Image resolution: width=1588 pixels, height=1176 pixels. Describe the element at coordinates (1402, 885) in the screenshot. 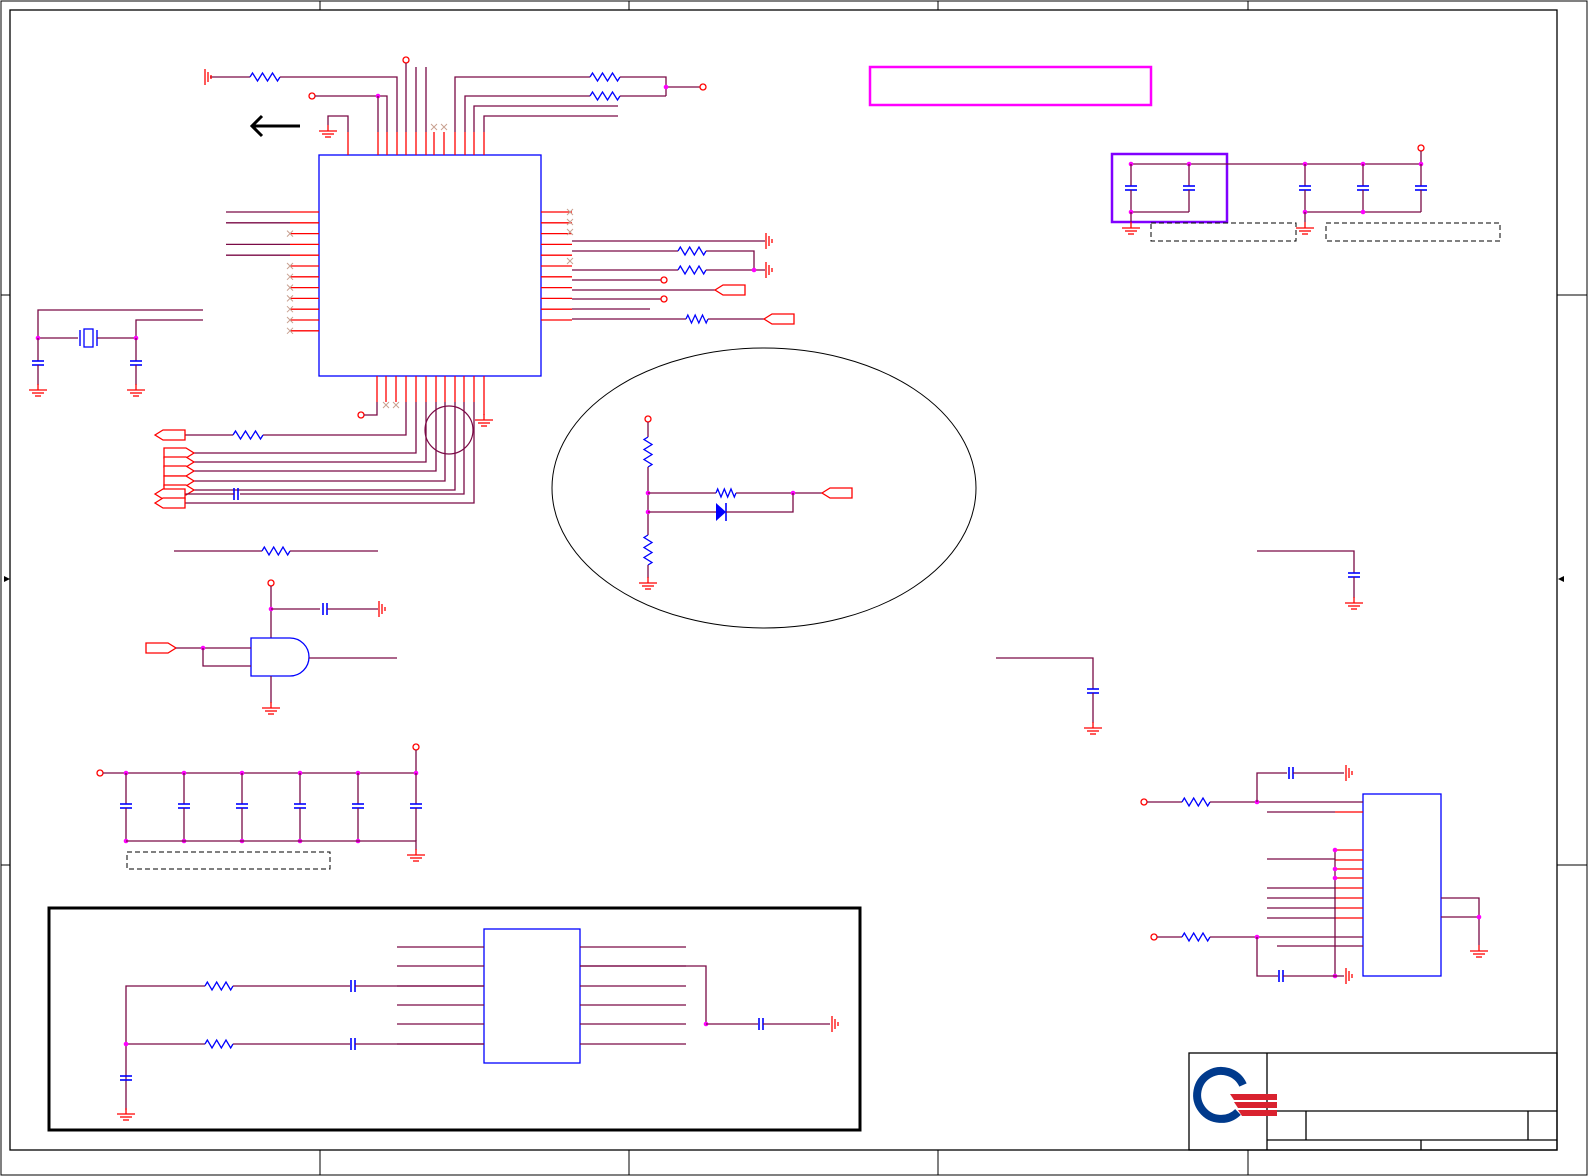

I see `secondary-ic` at that location.